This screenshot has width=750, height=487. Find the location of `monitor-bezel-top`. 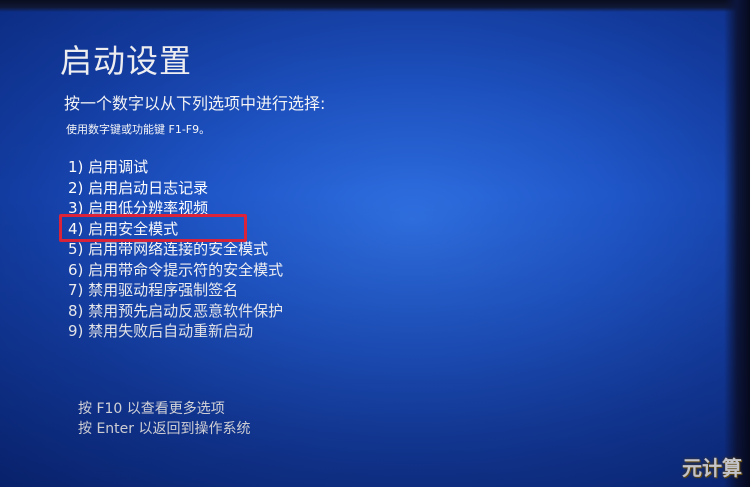

monitor-bezel-top is located at coordinates (375, 6).